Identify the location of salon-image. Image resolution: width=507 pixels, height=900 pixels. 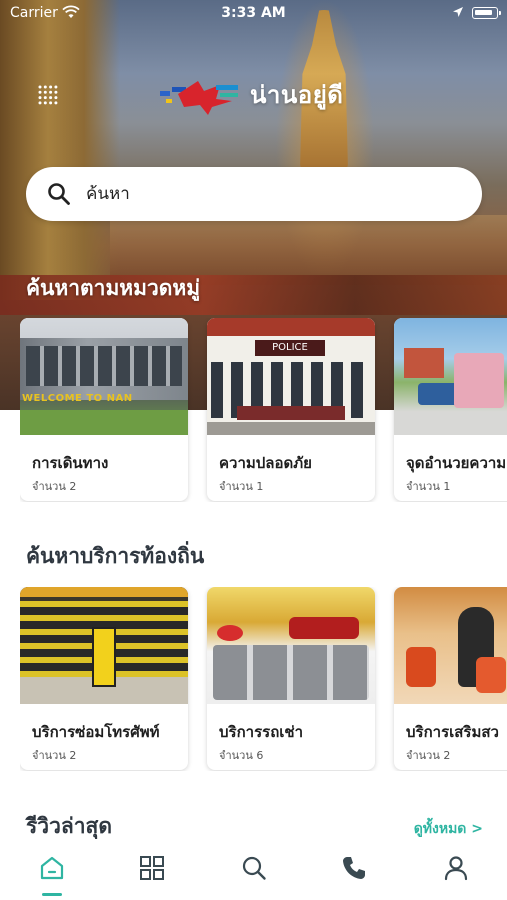
(450, 645).